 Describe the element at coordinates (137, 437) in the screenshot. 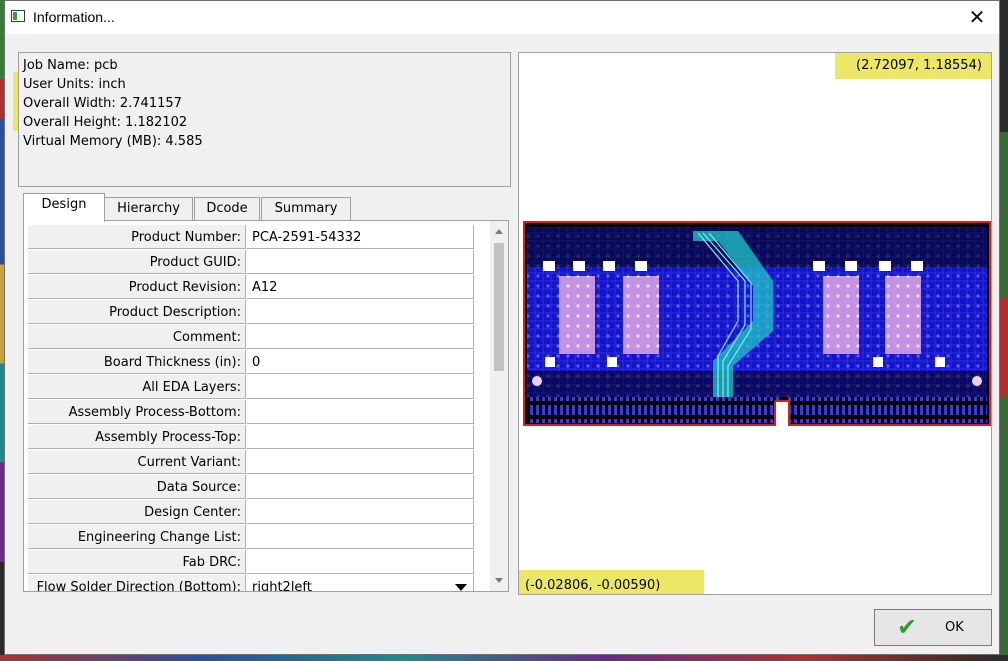

I see `property-label: Assembly Process-Top:` at that location.